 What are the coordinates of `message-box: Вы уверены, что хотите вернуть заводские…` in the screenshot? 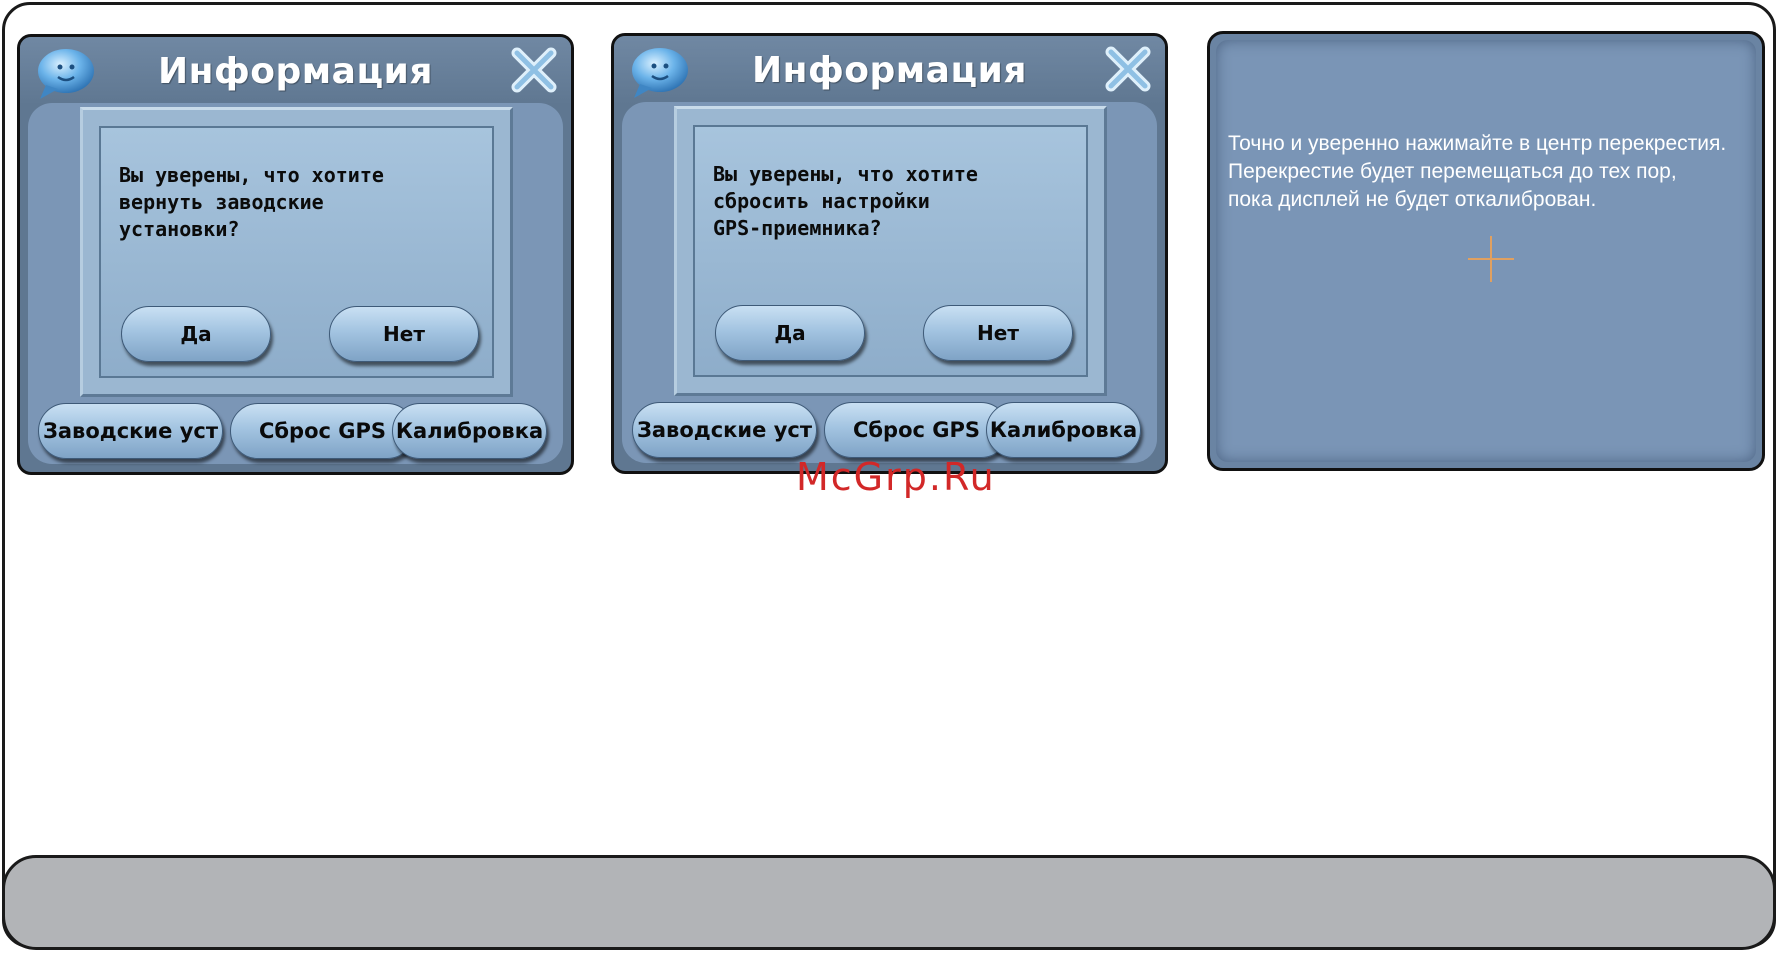 It's located at (296, 252).